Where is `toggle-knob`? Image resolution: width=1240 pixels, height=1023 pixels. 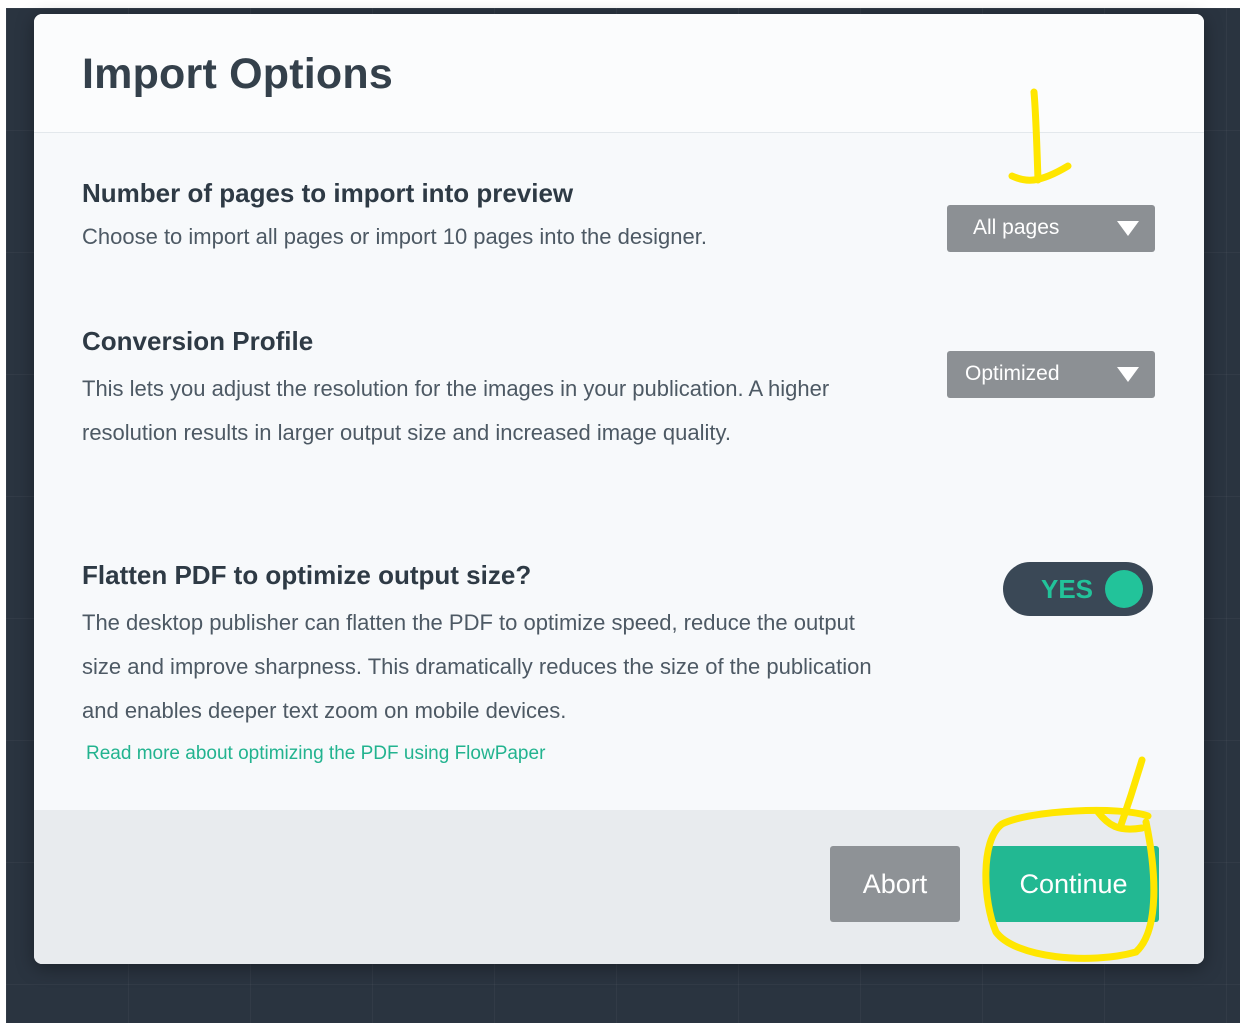
toggle-knob is located at coordinates (1124, 589).